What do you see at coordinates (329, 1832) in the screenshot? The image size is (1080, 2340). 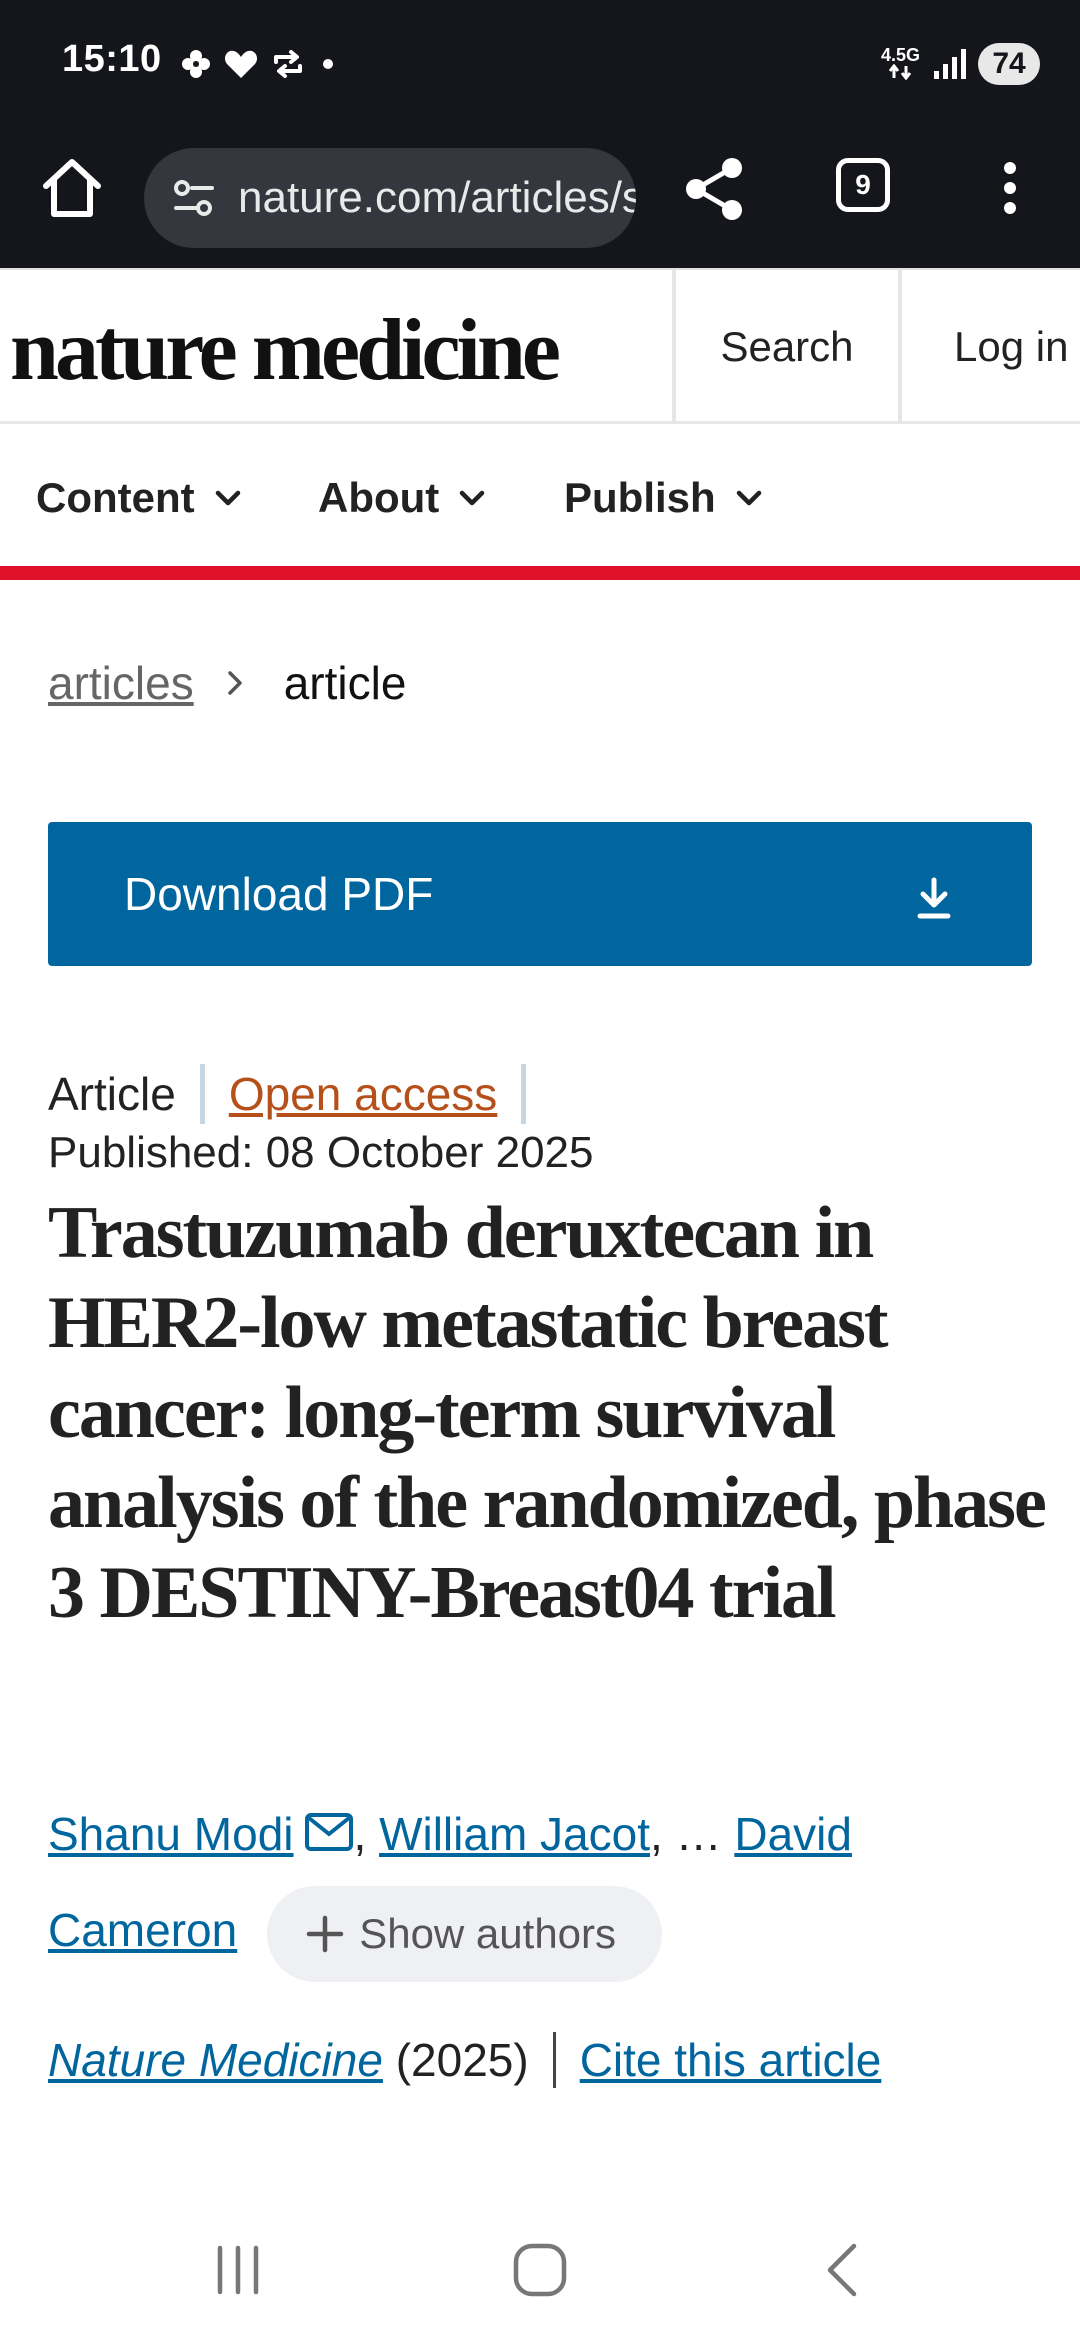 I see `email-icon` at bounding box center [329, 1832].